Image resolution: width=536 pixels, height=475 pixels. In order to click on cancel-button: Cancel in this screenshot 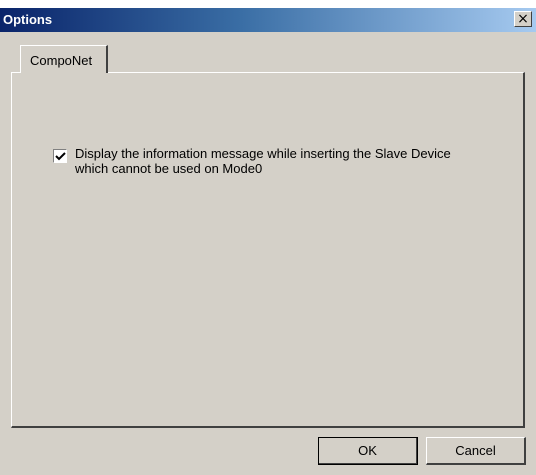, I will do `click(476, 451)`.